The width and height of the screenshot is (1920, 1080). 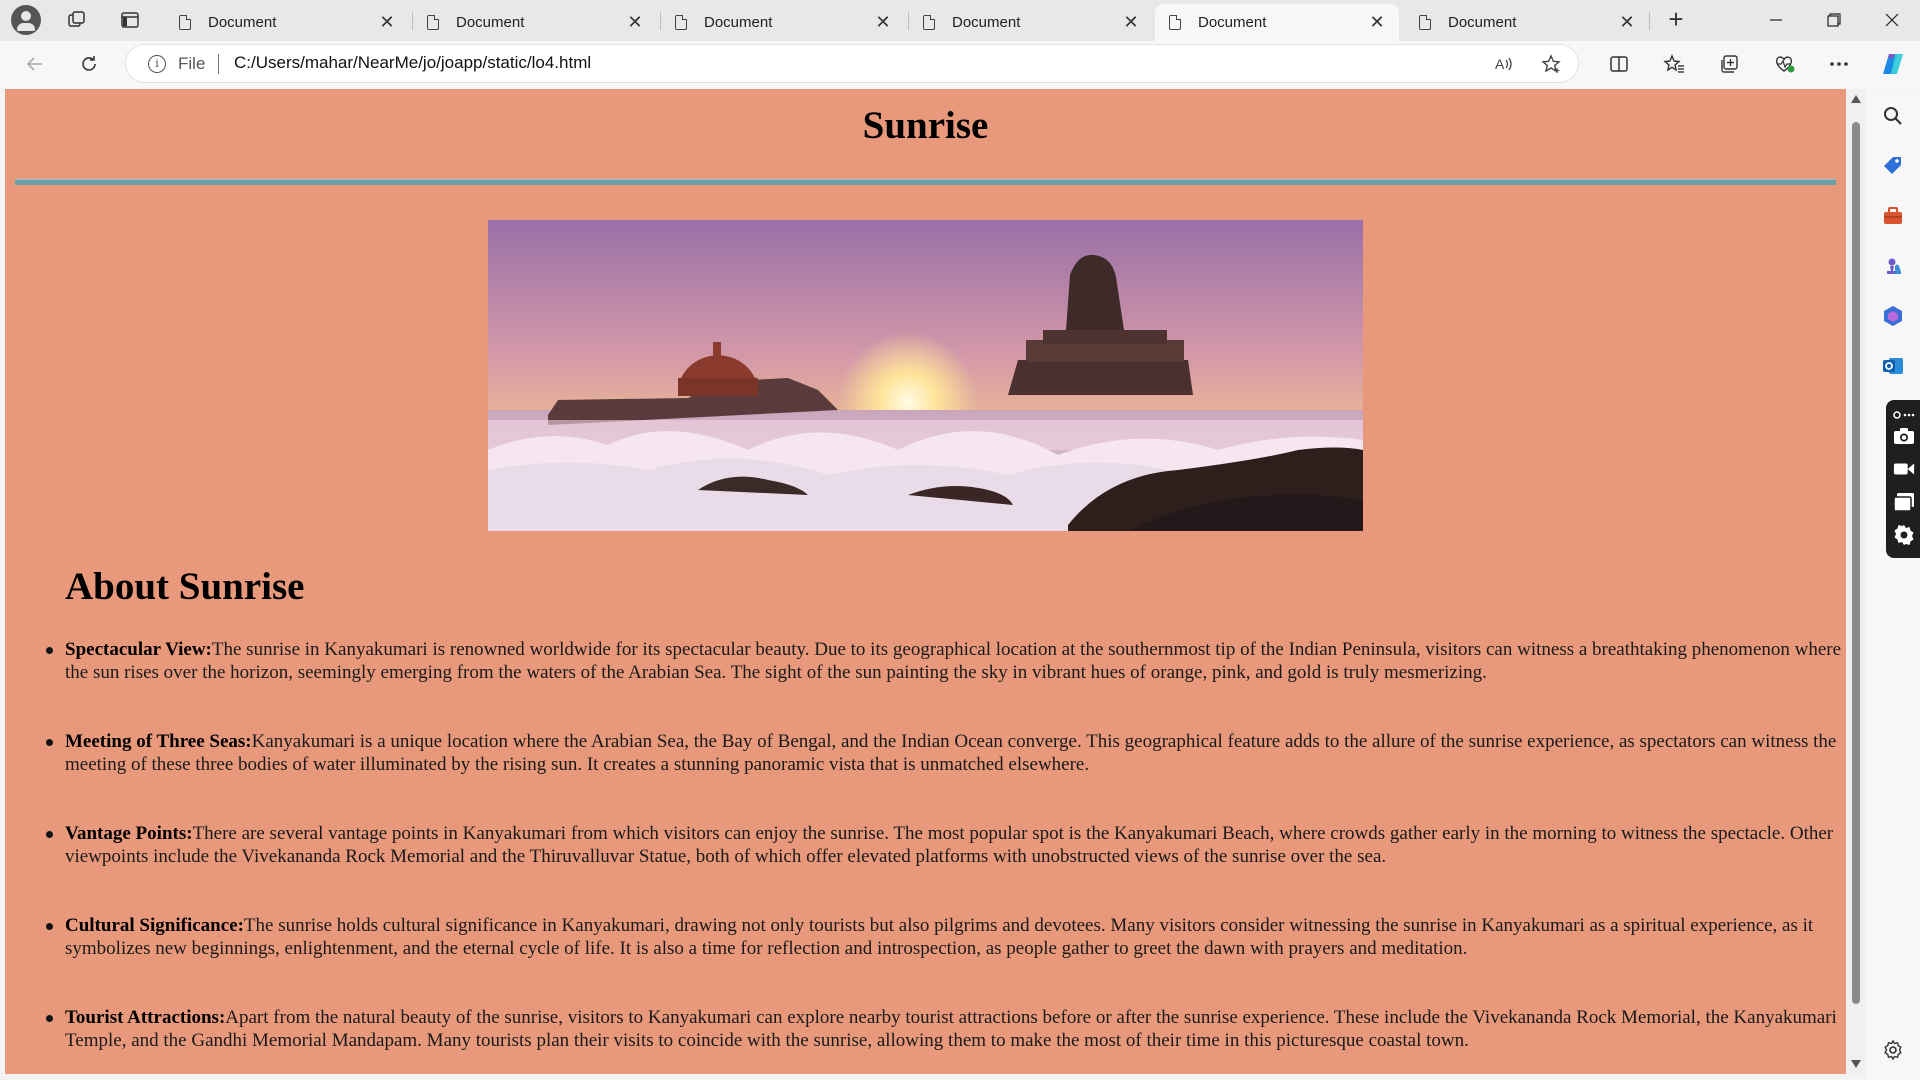 What do you see at coordinates (925, 125) in the screenshot?
I see `page-title: Sunrise` at bounding box center [925, 125].